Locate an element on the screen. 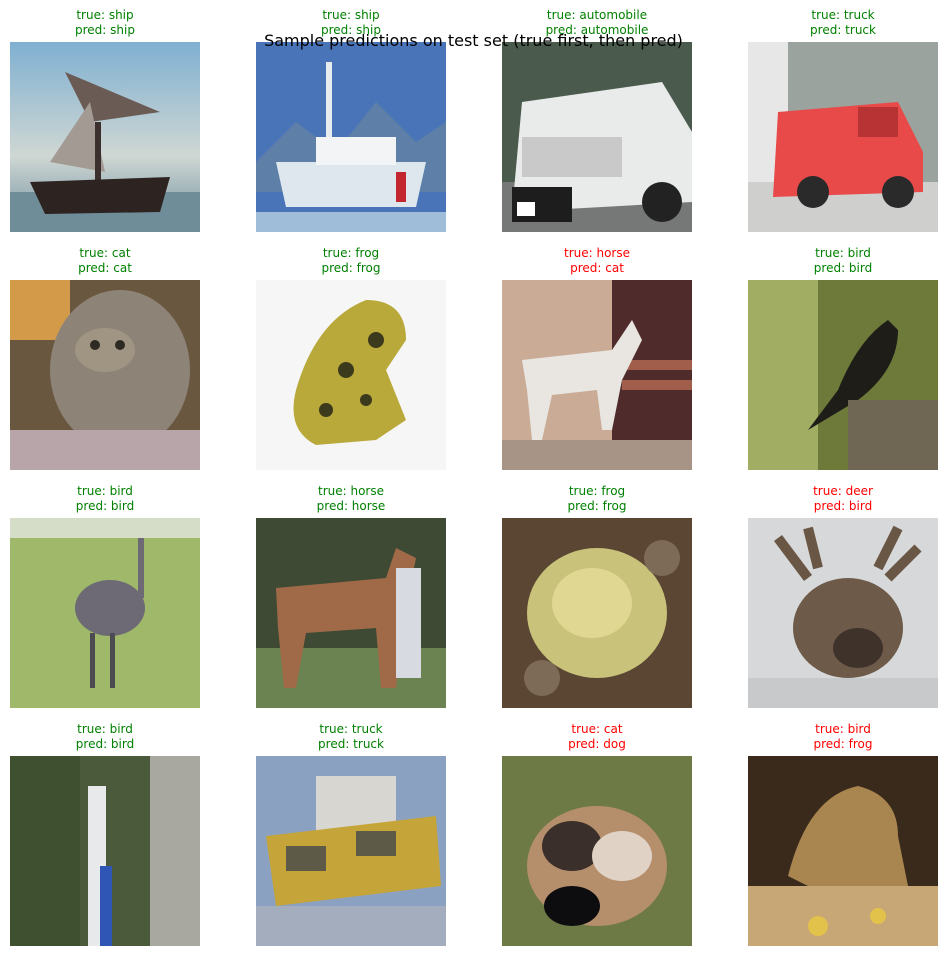 The image size is (947, 956). prediction-cell: true: automobile pred: automobile is located at coordinates (597, 124).